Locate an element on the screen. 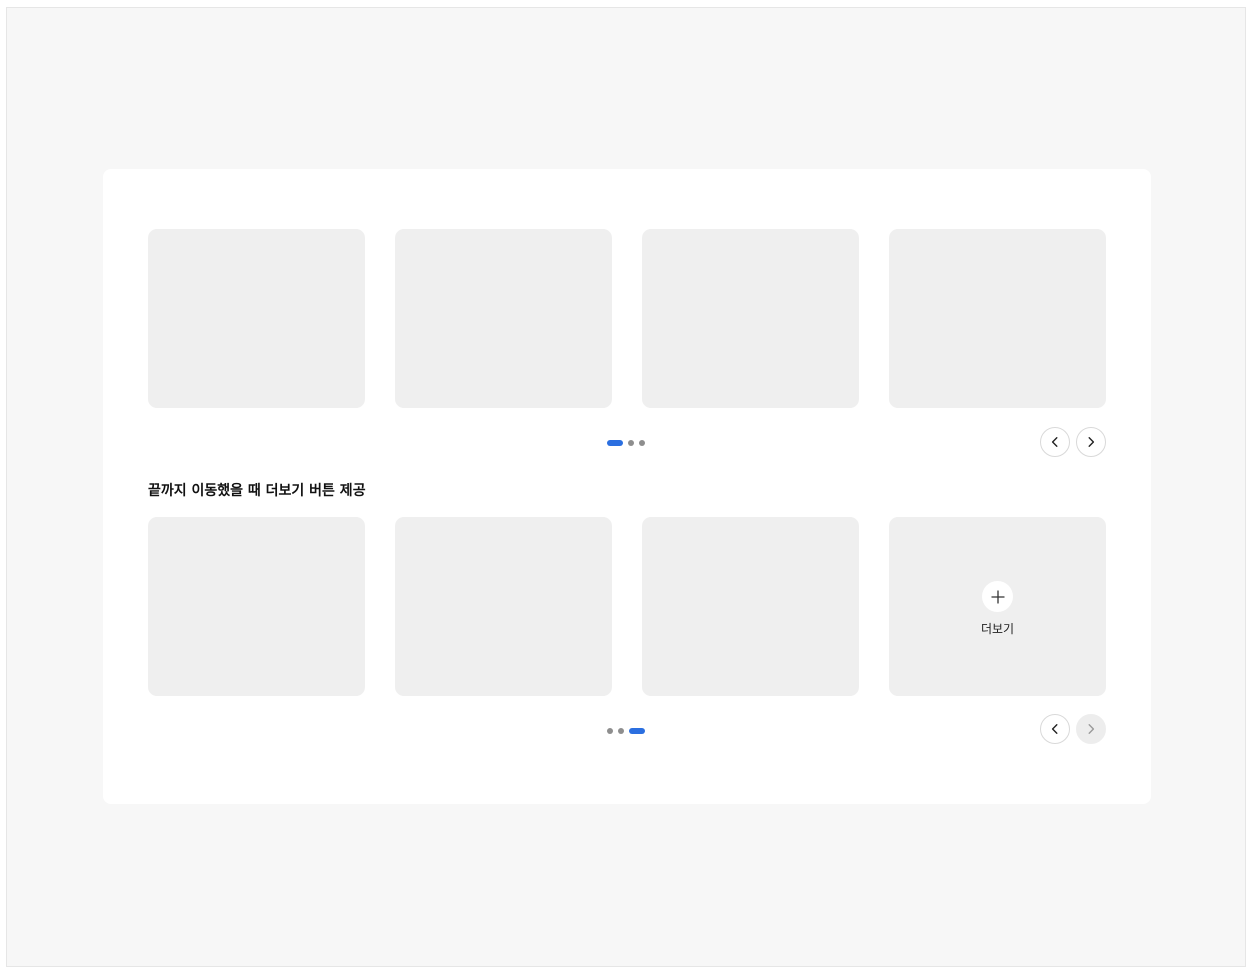  carousel-track-2: 더보기 is located at coordinates (627, 606).